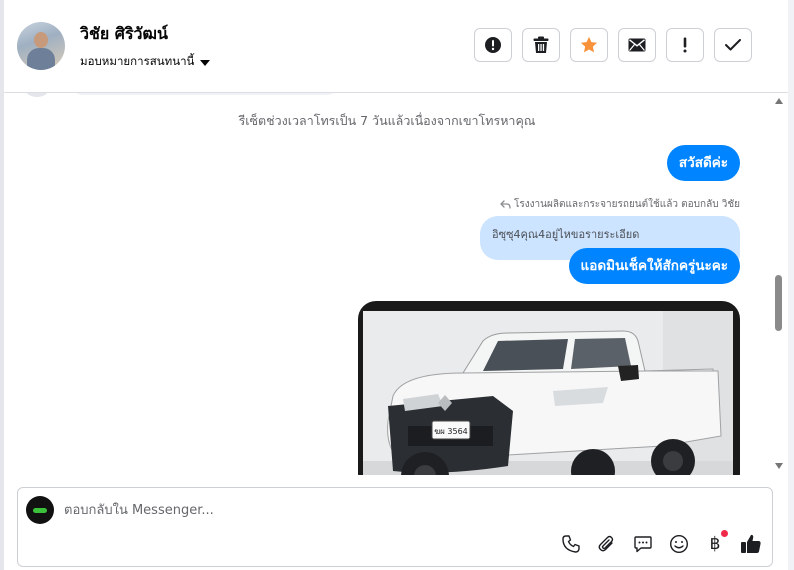  What do you see at coordinates (137, 61) in the screenshot?
I see `assign-label: มอบหมายการสนทนานี้` at bounding box center [137, 61].